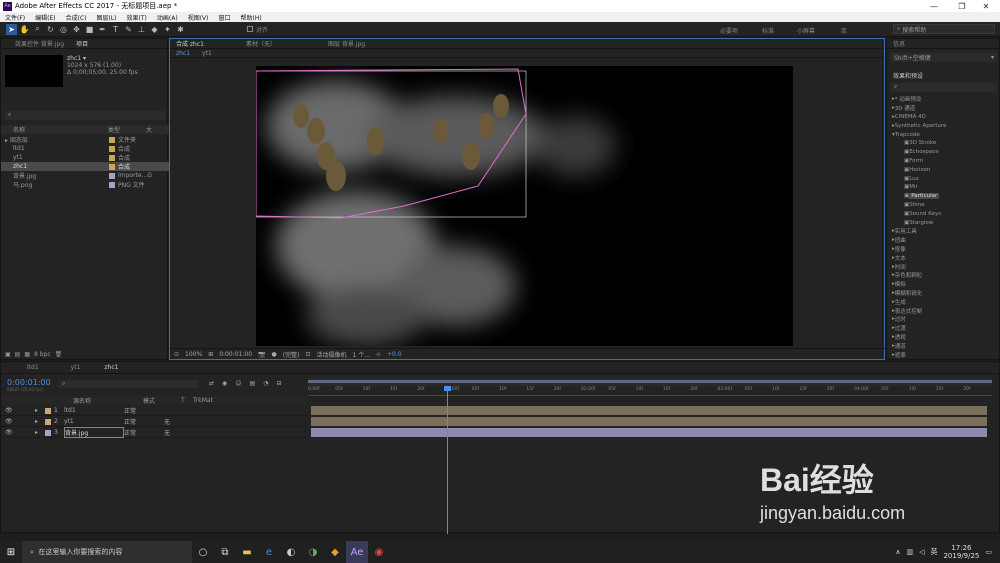  I want to click on project-search-input: ⌕, so click(85, 115).